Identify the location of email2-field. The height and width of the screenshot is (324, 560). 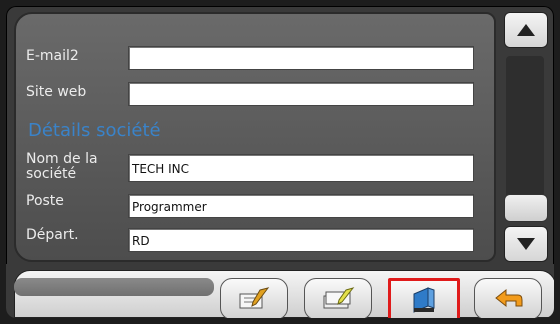
(301, 58).